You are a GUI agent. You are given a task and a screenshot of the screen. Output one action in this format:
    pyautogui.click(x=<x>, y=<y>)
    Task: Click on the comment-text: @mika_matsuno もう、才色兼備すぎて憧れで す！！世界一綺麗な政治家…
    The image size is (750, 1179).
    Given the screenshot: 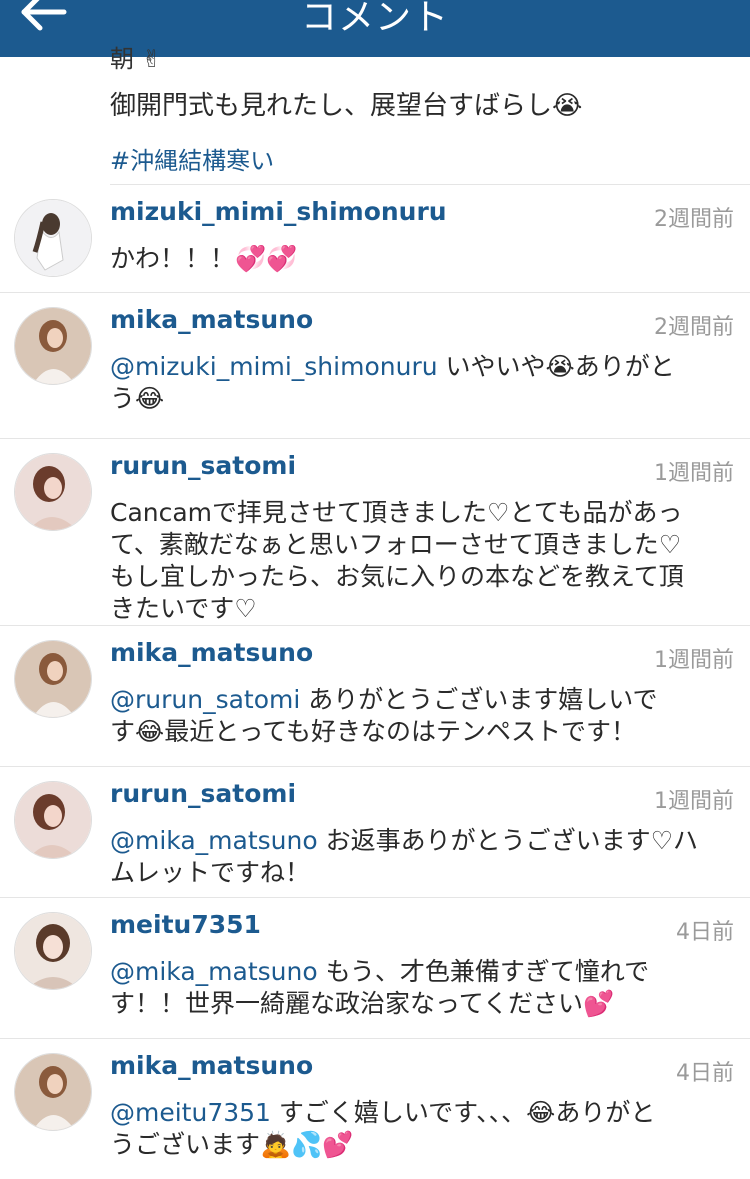 What is the action you would take?
    pyautogui.click(x=380, y=987)
    